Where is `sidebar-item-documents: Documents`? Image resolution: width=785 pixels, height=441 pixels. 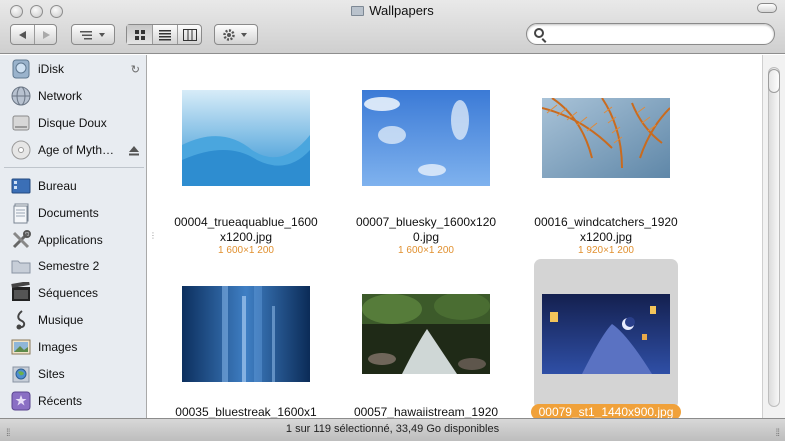
sidebar-item-documents: Documents is located at coordinates (73, 213).